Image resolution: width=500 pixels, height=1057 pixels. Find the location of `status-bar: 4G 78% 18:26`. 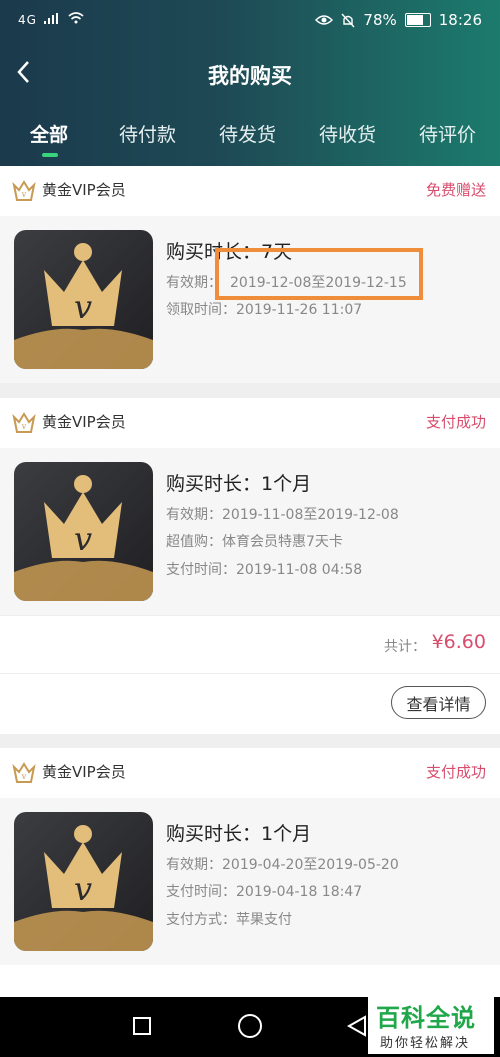

status-bar: 4G 78% 18:26 is located at coordinates (250, 21).